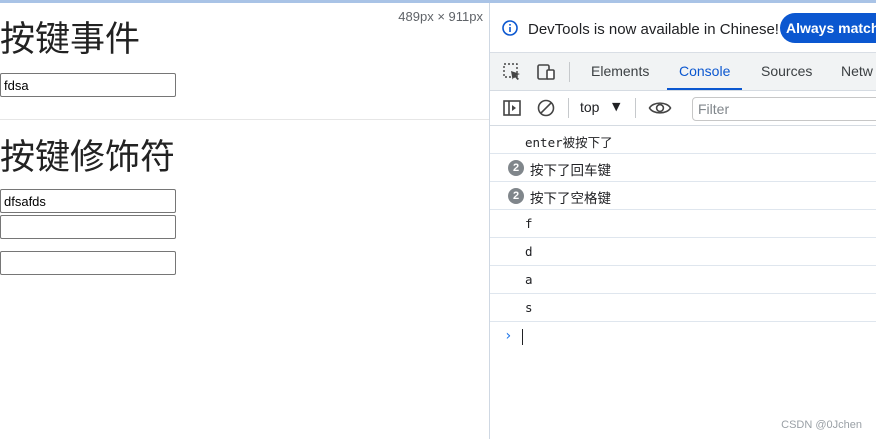 Image resolution: width=876 pixels, height=439 pixels. Describe the element at coordinates (786, 71) in the screenshot. I see `tab-sources: Sources` at that location.